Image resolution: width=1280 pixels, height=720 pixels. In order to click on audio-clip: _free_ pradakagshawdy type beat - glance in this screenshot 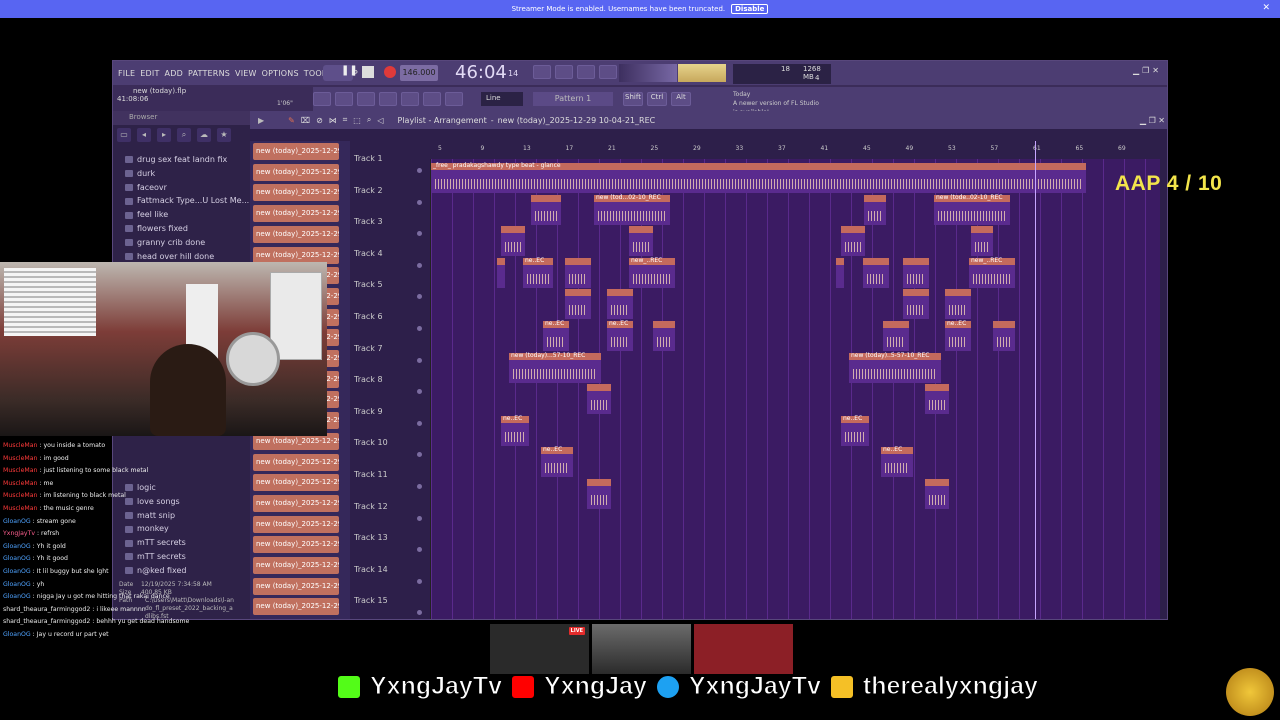, I will do `click(758, 177)`.